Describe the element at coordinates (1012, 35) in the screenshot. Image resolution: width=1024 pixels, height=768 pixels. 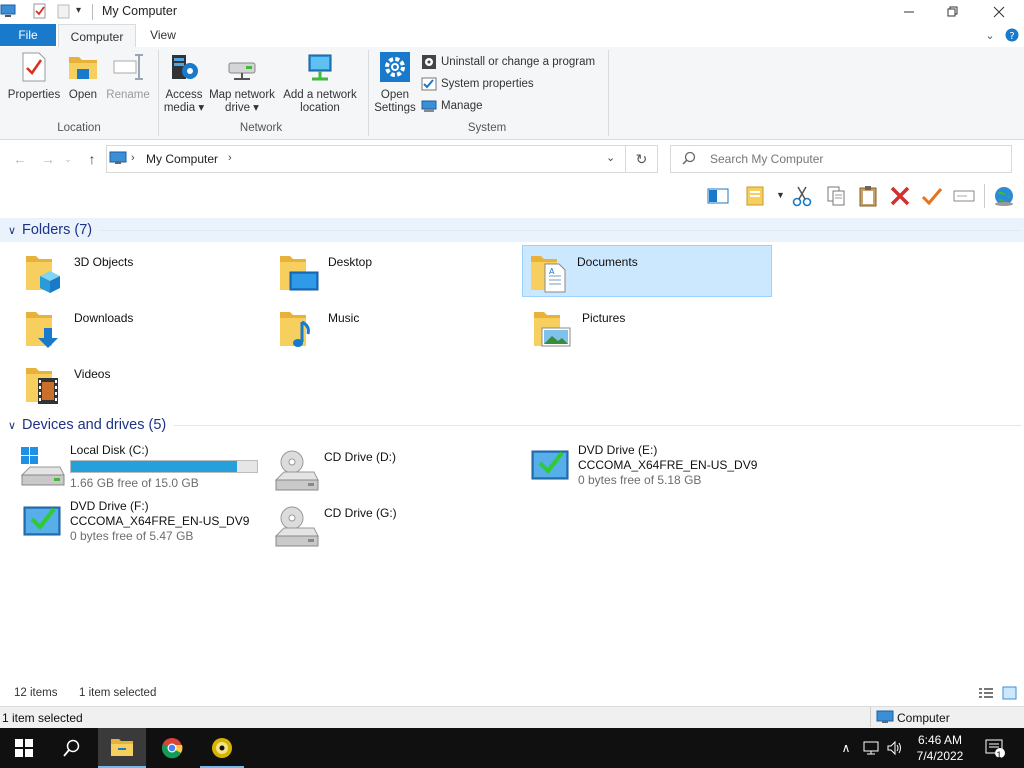
I see `help-icon: ?` at that location.